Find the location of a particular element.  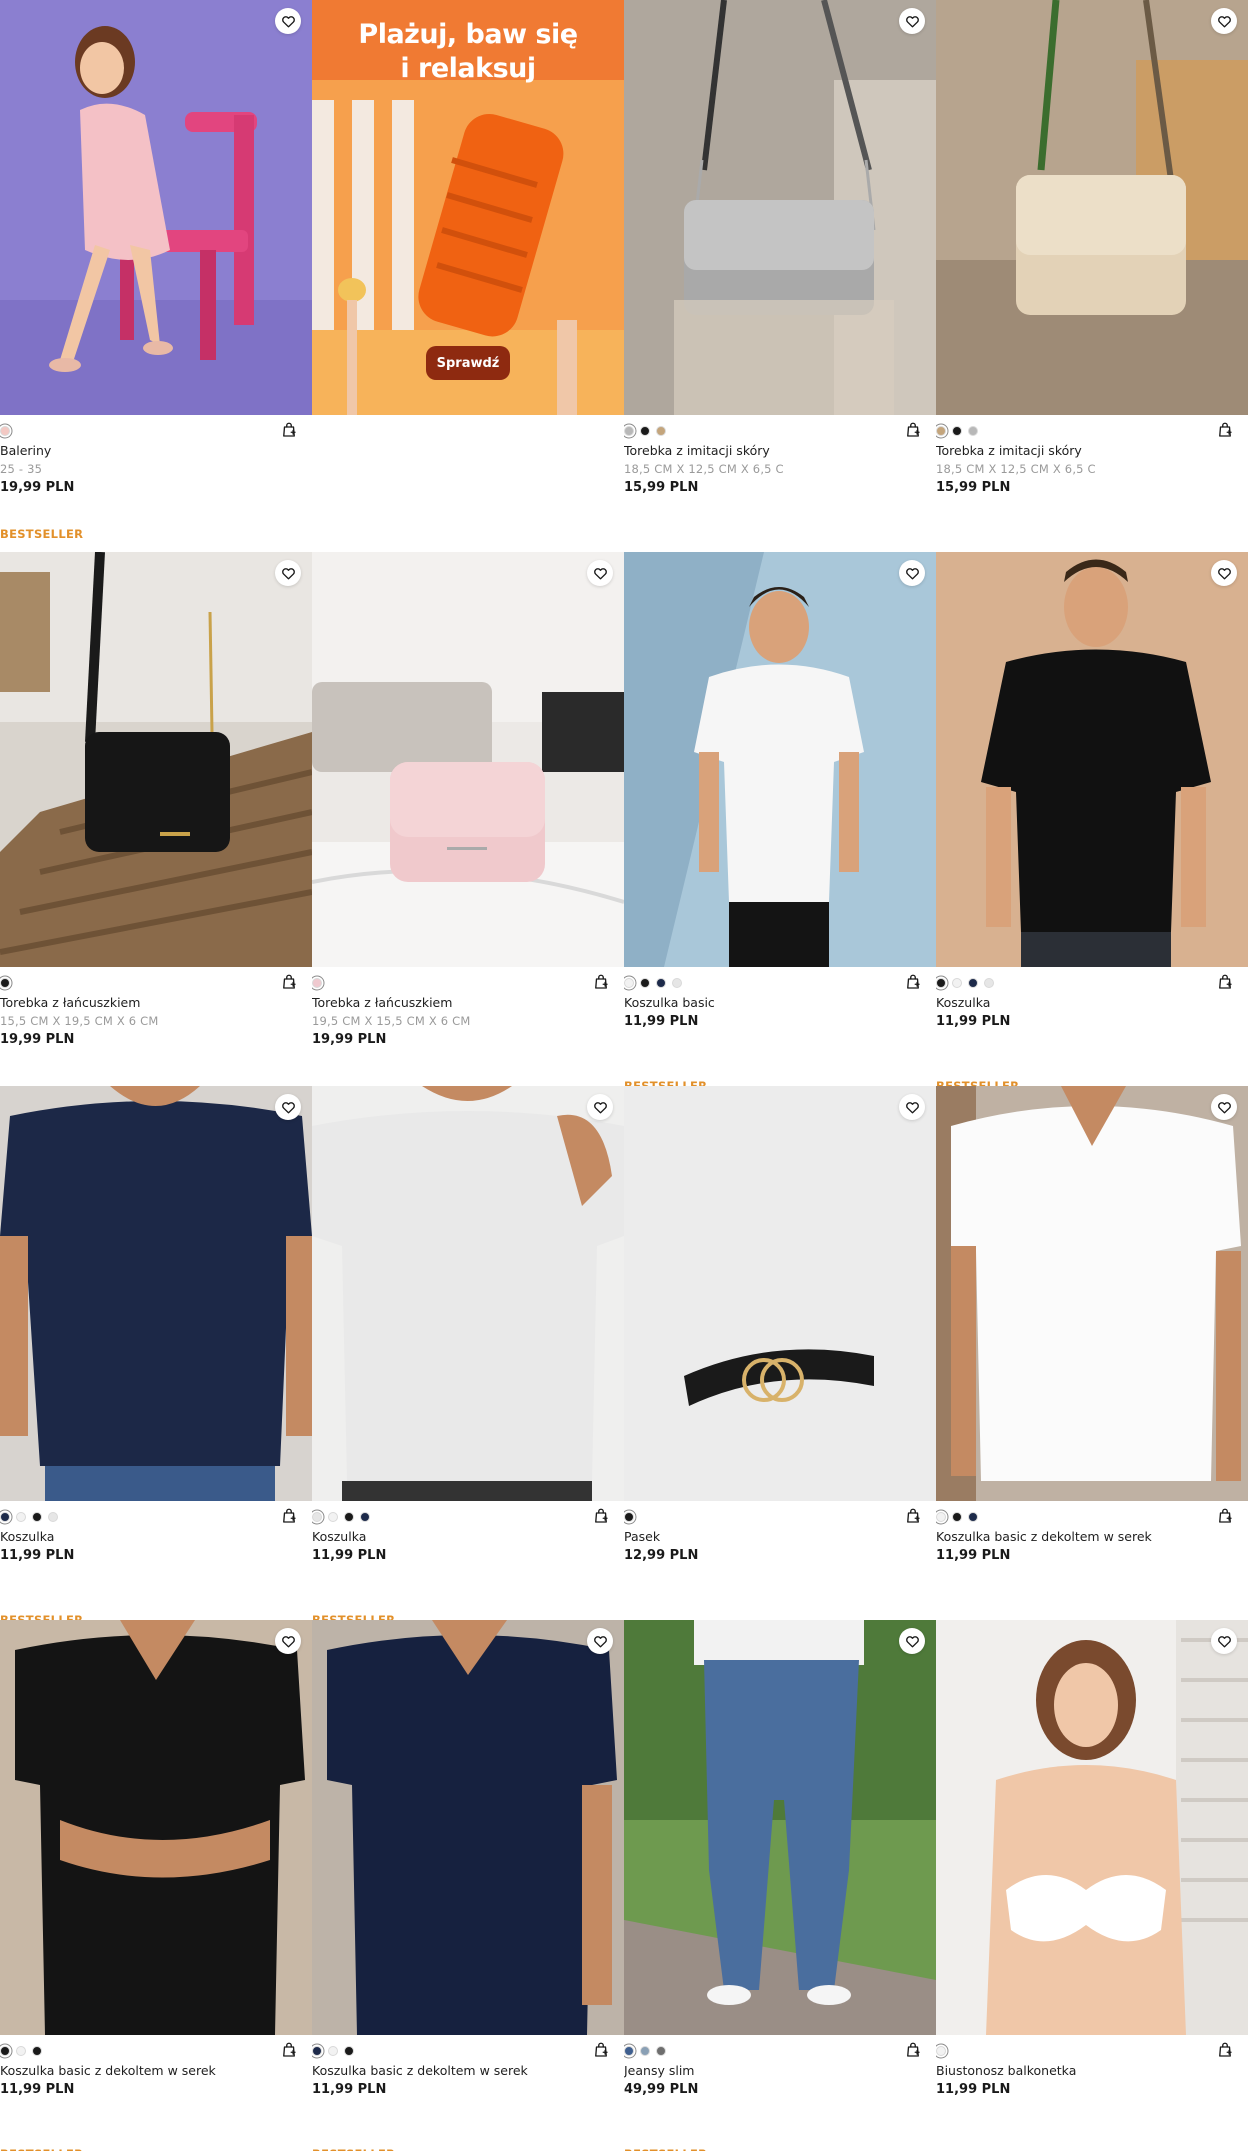

product-card: Baleriny 25 - 35 19,99 PLN BESTSELLER is located at coordinates (156, 276).